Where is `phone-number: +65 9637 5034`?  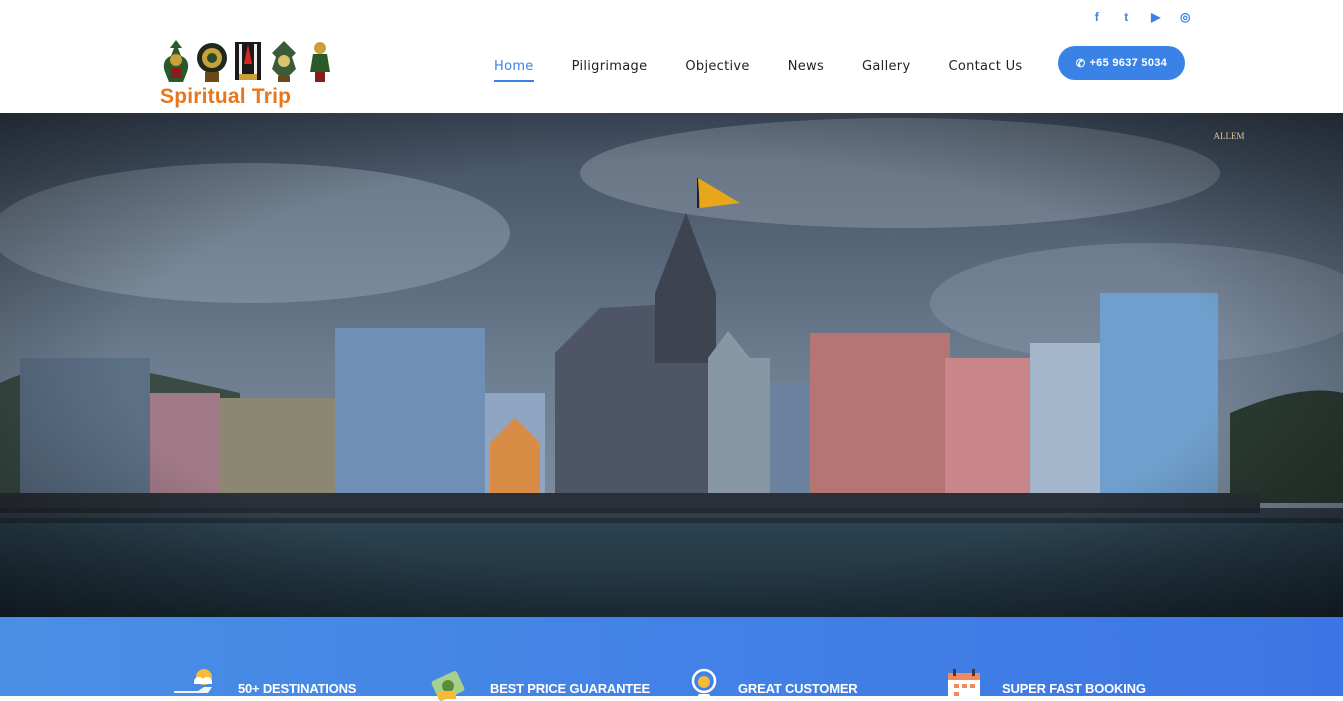 phone-number: +65 9637 5034 is located at coordinates (1128, 63).